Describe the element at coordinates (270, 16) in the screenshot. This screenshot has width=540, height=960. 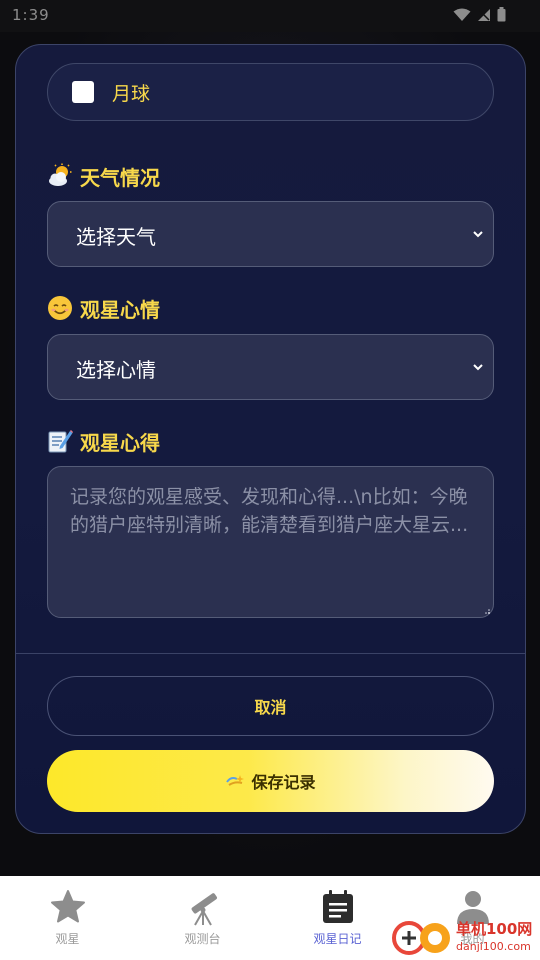
I see `status-bar: 1:39` at that location.